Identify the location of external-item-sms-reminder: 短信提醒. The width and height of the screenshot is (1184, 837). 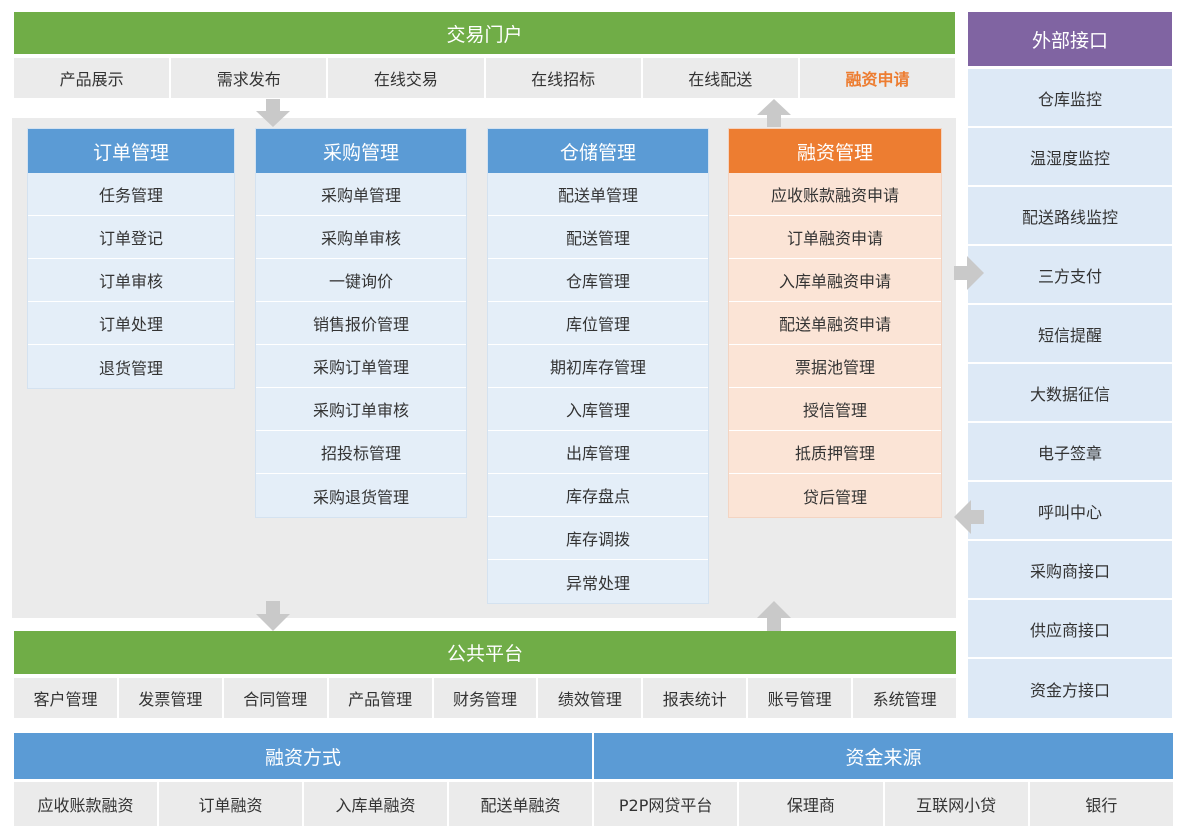
(1070, 334).